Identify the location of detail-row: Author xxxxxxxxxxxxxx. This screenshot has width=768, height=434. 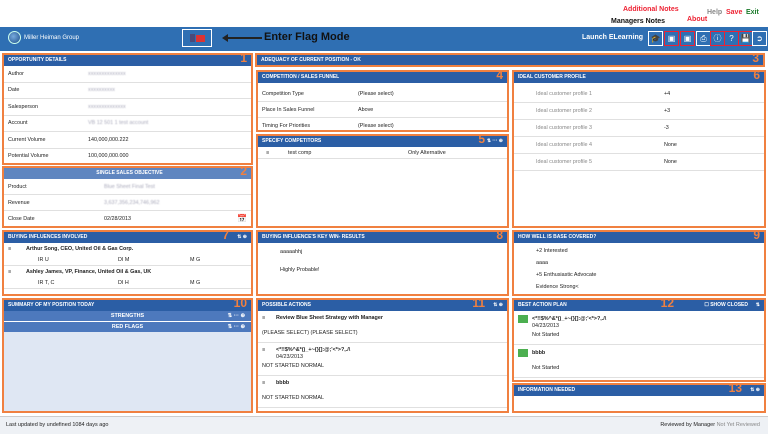
(127, 74).